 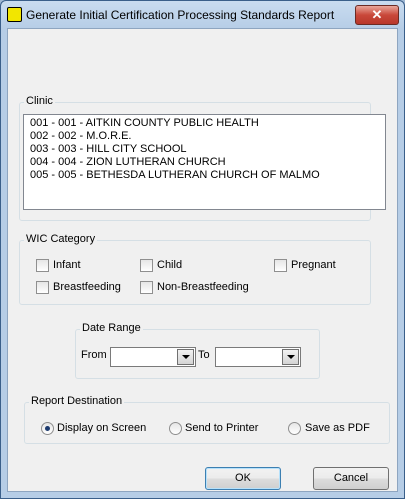 I want to click on to-label: To, so click(x=204, y=355).